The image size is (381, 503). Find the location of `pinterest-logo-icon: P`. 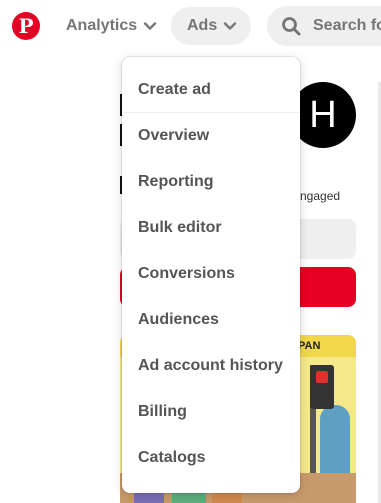

pinterest-logo-icon: P is located at coordinates (26, 26).